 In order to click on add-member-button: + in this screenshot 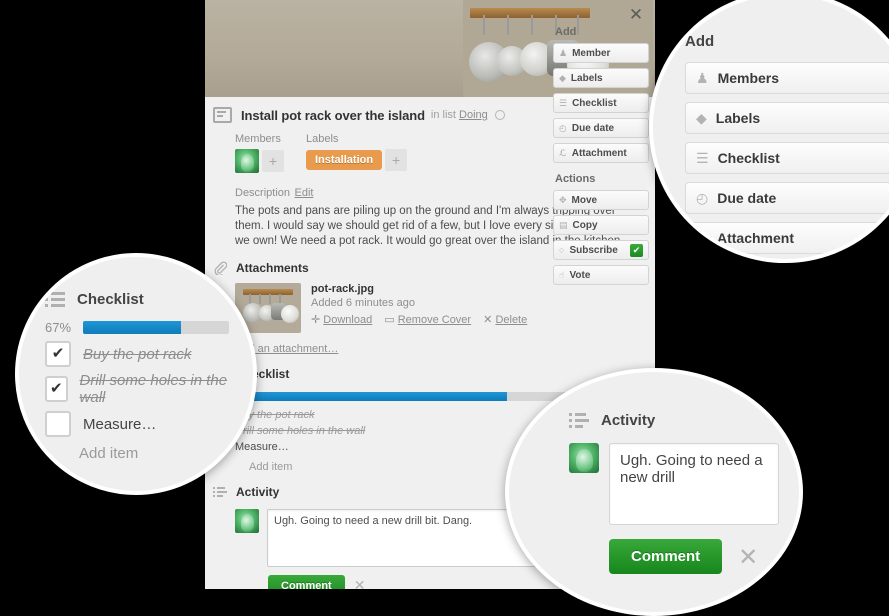, I will do `click(273, 161)`.